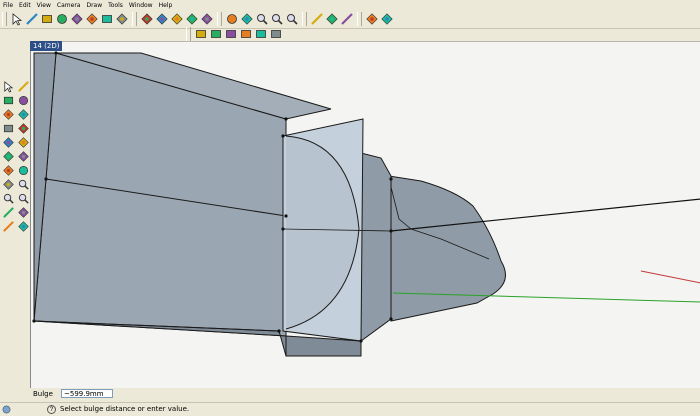 This screenshot has height=416, width=700. Describe the element at coordinates (350, 409) in the screenshot. I see `status-bar: ? Select bulge distance or enter value.` at that location.